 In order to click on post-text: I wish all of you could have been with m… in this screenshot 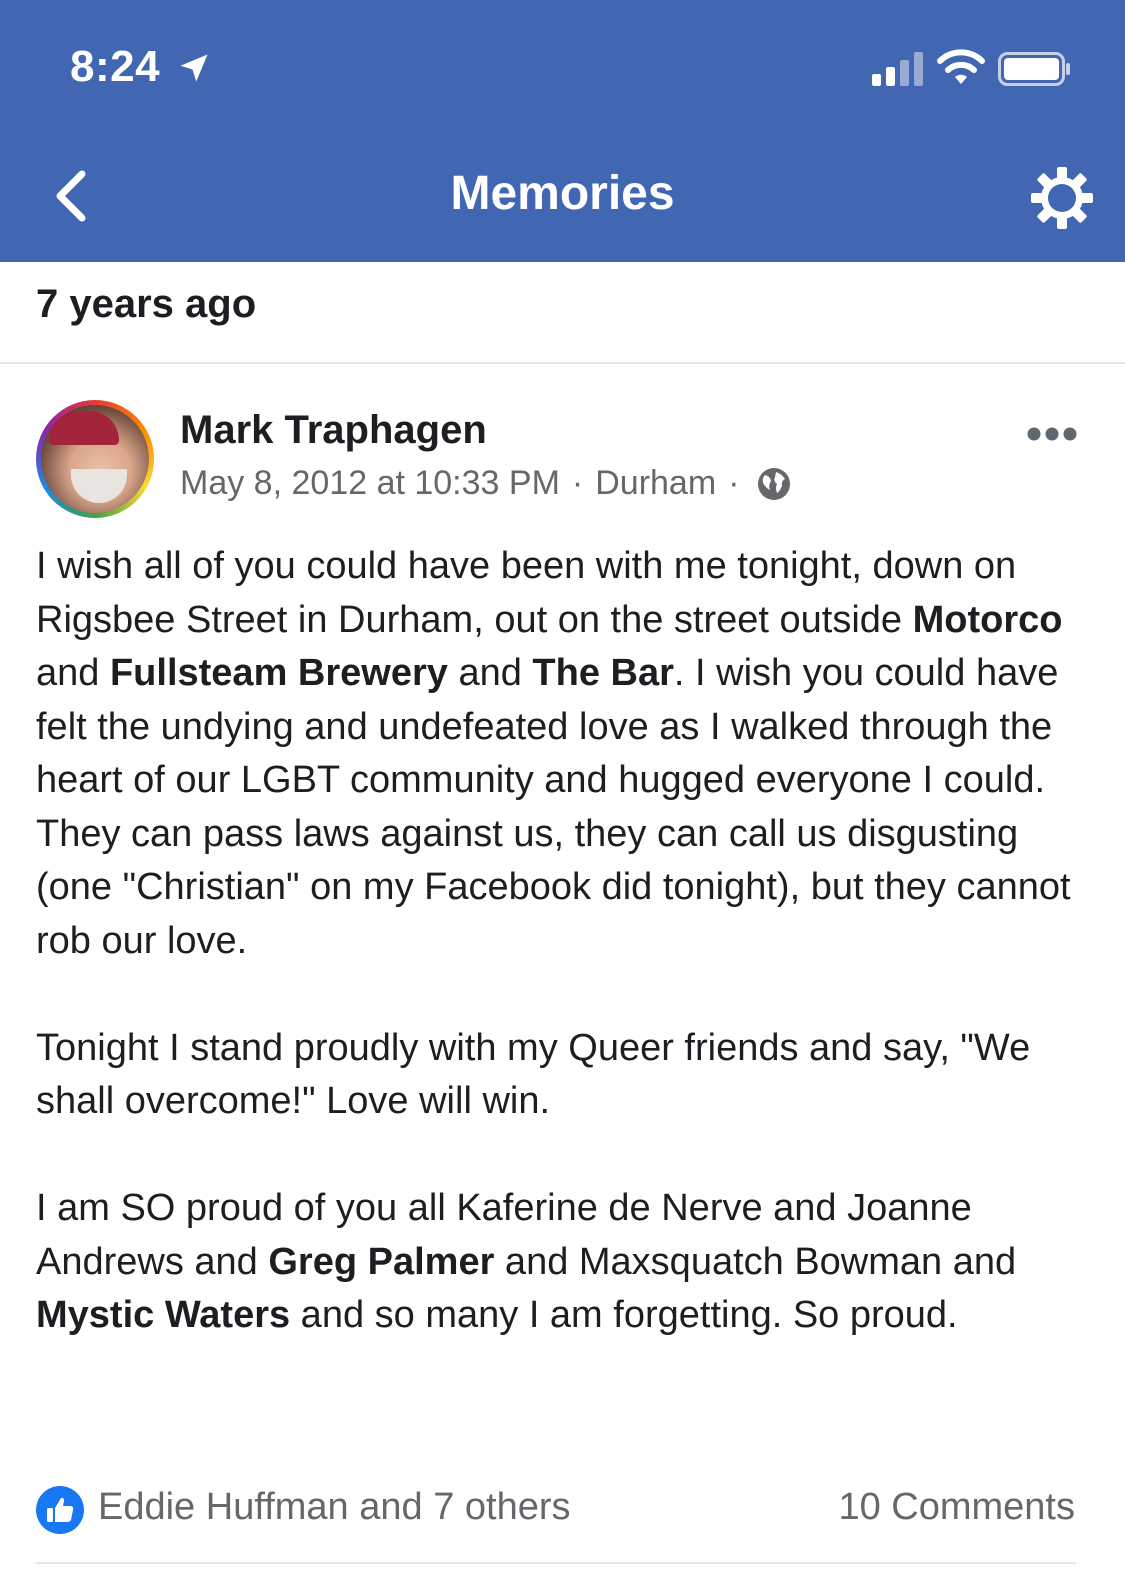, I will do `click(531, 593)`.